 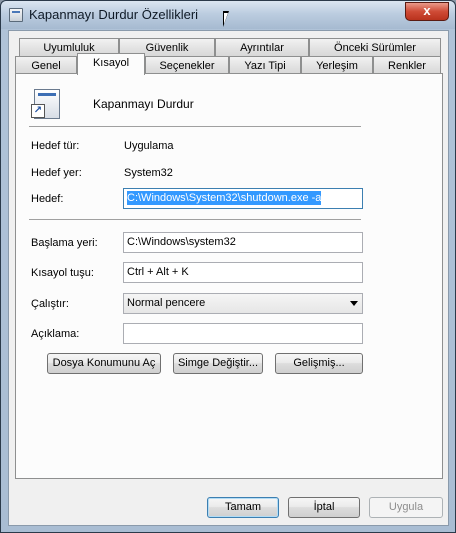 What do you see at coordinates (38, 111) in the screenshot?
I see `shortcut-arrow-icon: ↗` at bounding box center [38, 111].